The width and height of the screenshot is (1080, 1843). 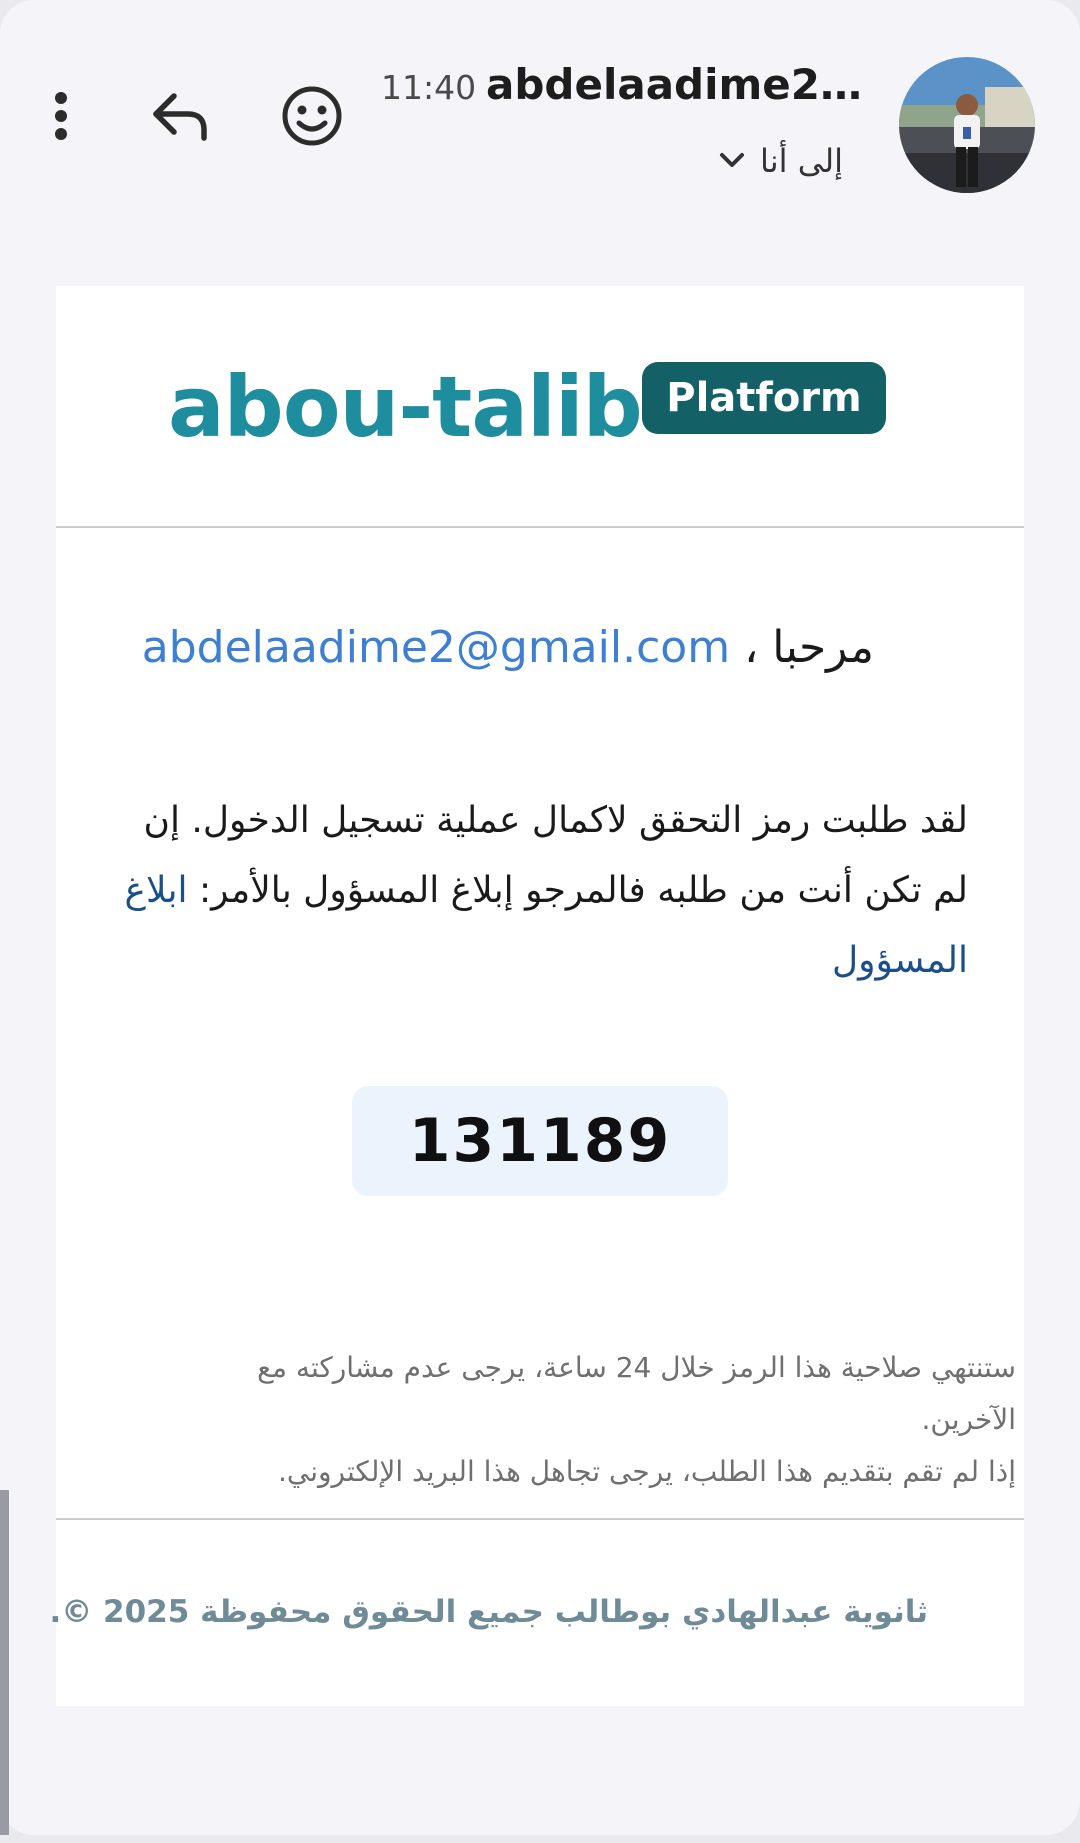 What do you see at coordinates (429, 87) in the screenshot?
I see `email-time: 11:40` at bounding box center [429, 87].